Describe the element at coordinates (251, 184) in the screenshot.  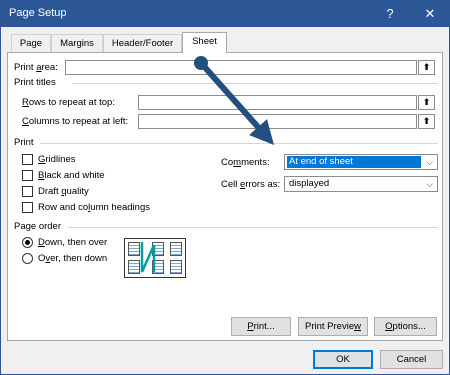
I see `cell-errors-label: Cell errors as:` at that location.